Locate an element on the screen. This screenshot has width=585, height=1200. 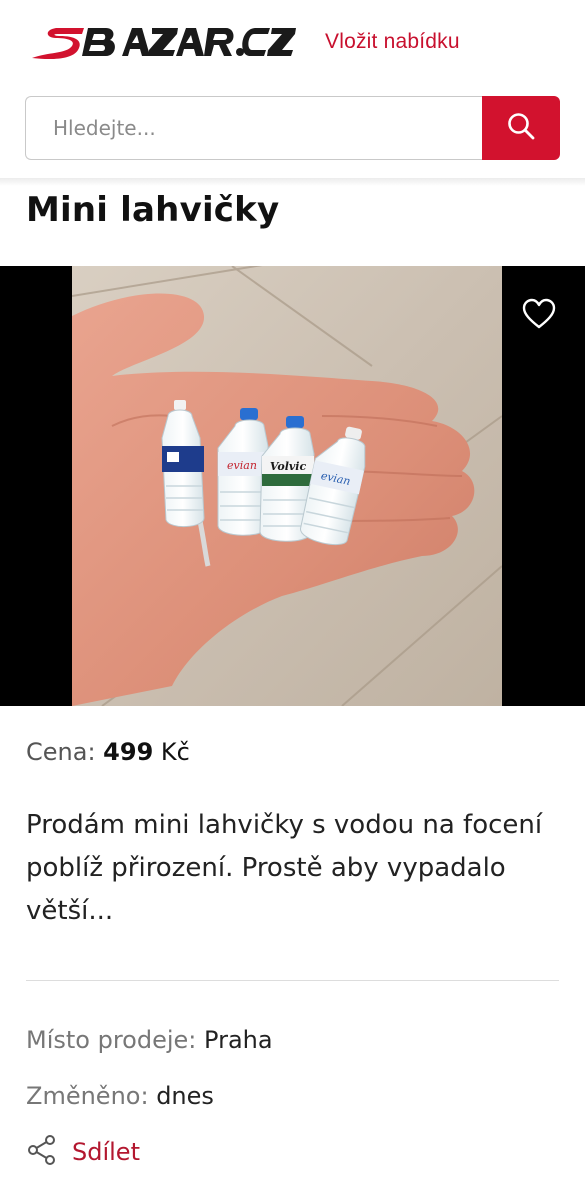
share-icon is located at coordinates (42, 1152).